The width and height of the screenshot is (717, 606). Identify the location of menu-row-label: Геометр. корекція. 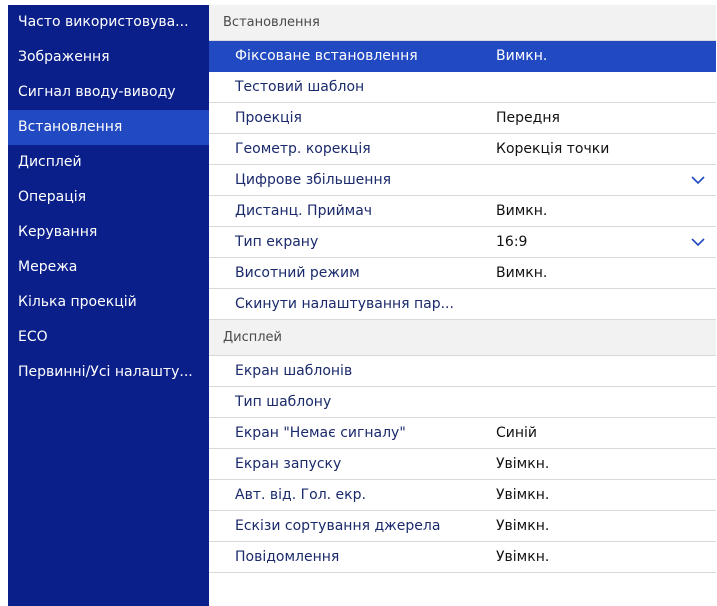
(303, 149).